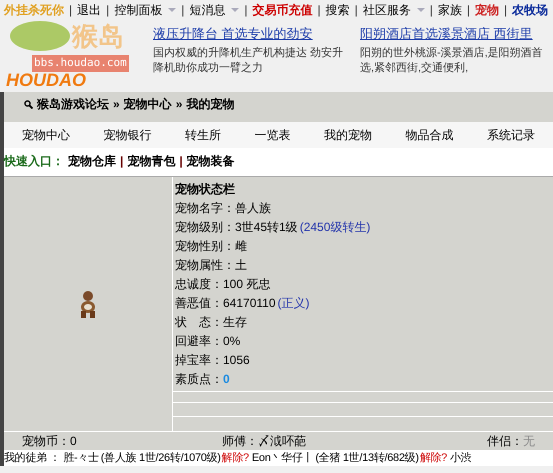  Describe the element at coordinates (249, 34) in the screenshot. I see `ad-title: 液压升降台 首选专业的劲安` at that location.